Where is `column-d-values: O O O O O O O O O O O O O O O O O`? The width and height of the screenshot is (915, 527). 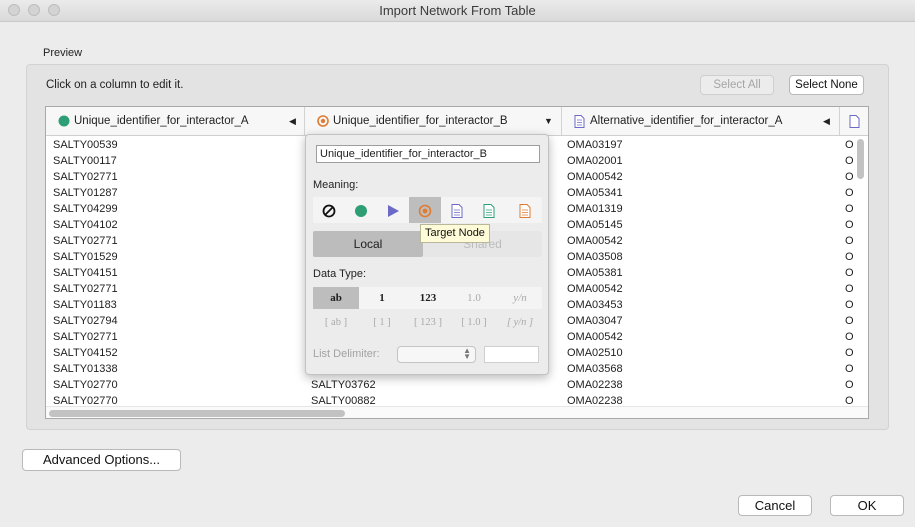 column-d-values: O O O O O O O O O O O O O O O O O is located at coordinates (850, 273).